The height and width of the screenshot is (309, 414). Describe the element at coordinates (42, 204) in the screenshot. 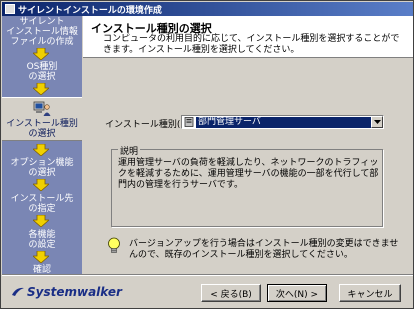

I see `step-install-destination: インストール先 の指定` at that location.